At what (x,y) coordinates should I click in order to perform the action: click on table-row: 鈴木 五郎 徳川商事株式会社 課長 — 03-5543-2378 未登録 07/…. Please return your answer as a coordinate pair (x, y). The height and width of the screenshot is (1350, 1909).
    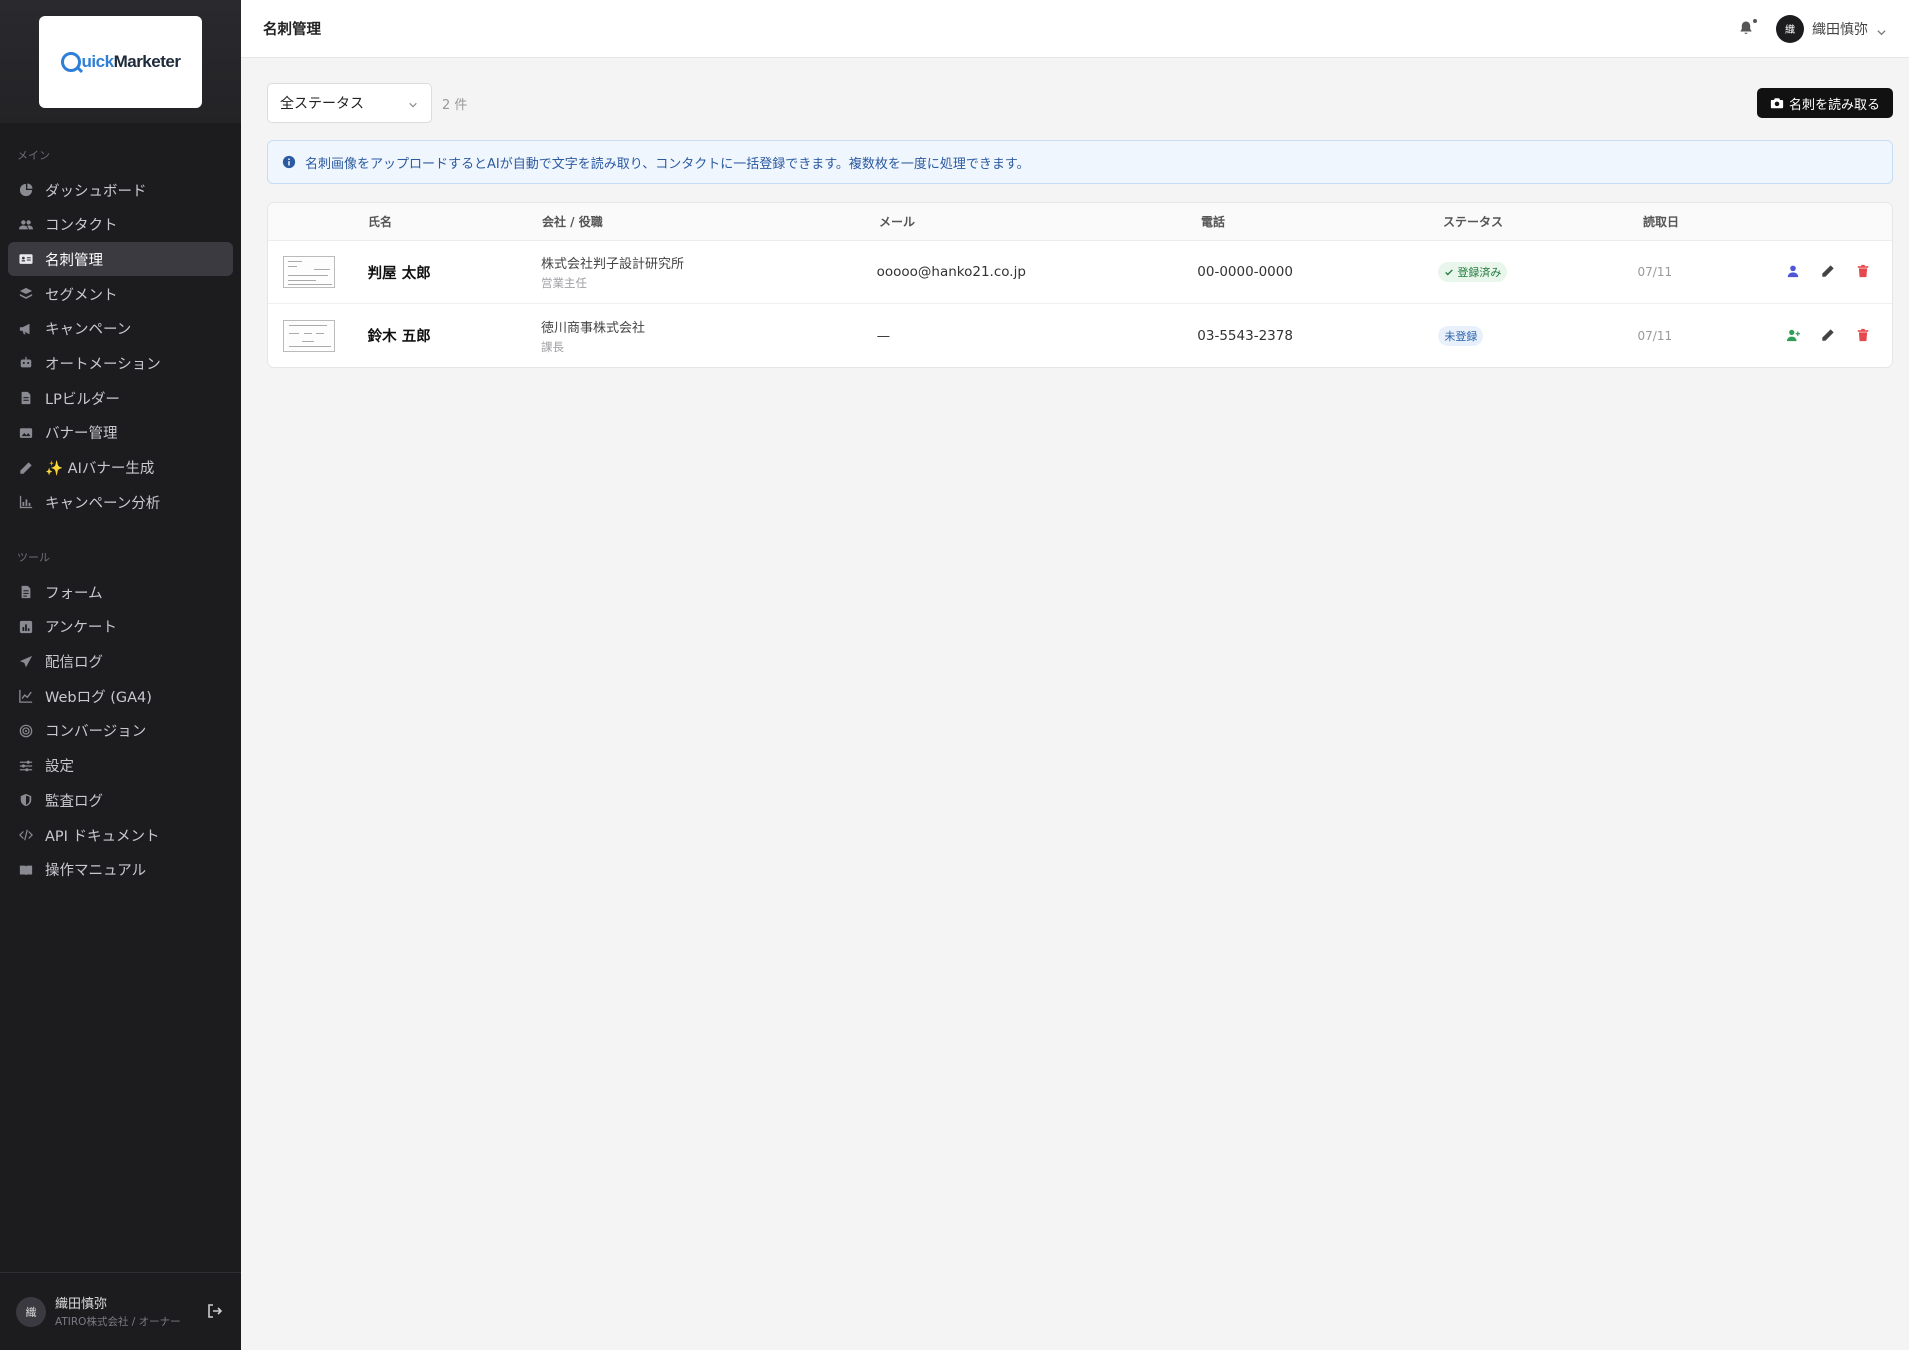
    Looking at the image, I should click on (1080, 335).